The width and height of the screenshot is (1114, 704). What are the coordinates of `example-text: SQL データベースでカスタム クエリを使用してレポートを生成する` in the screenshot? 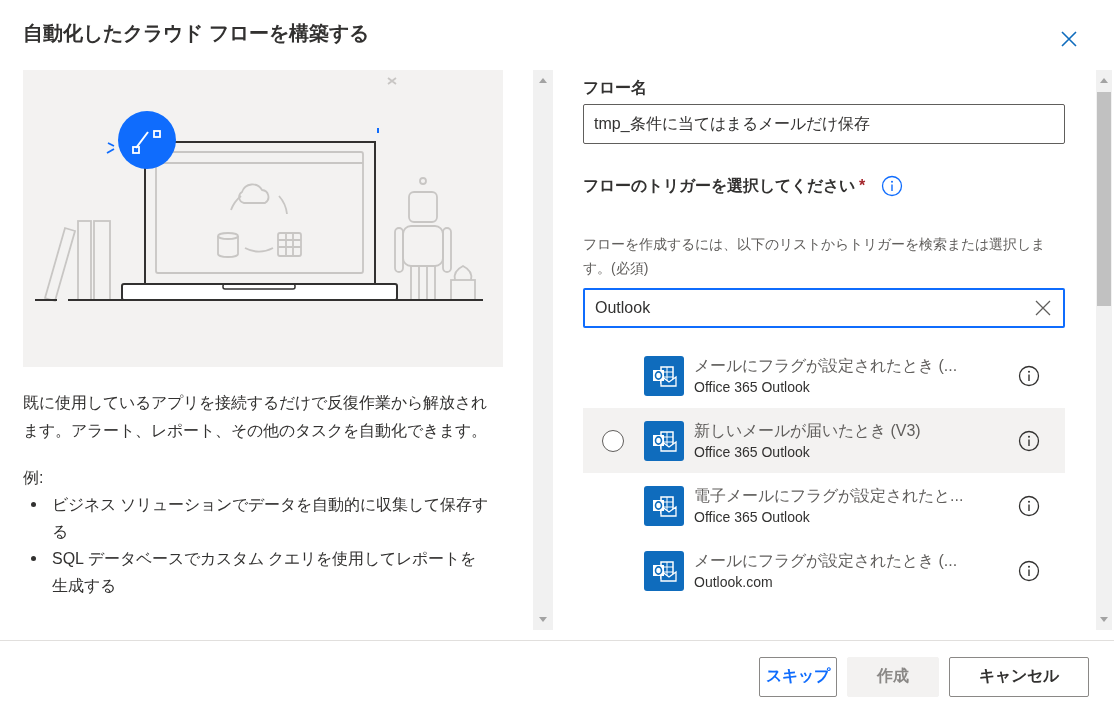 It's located at (265, 572).